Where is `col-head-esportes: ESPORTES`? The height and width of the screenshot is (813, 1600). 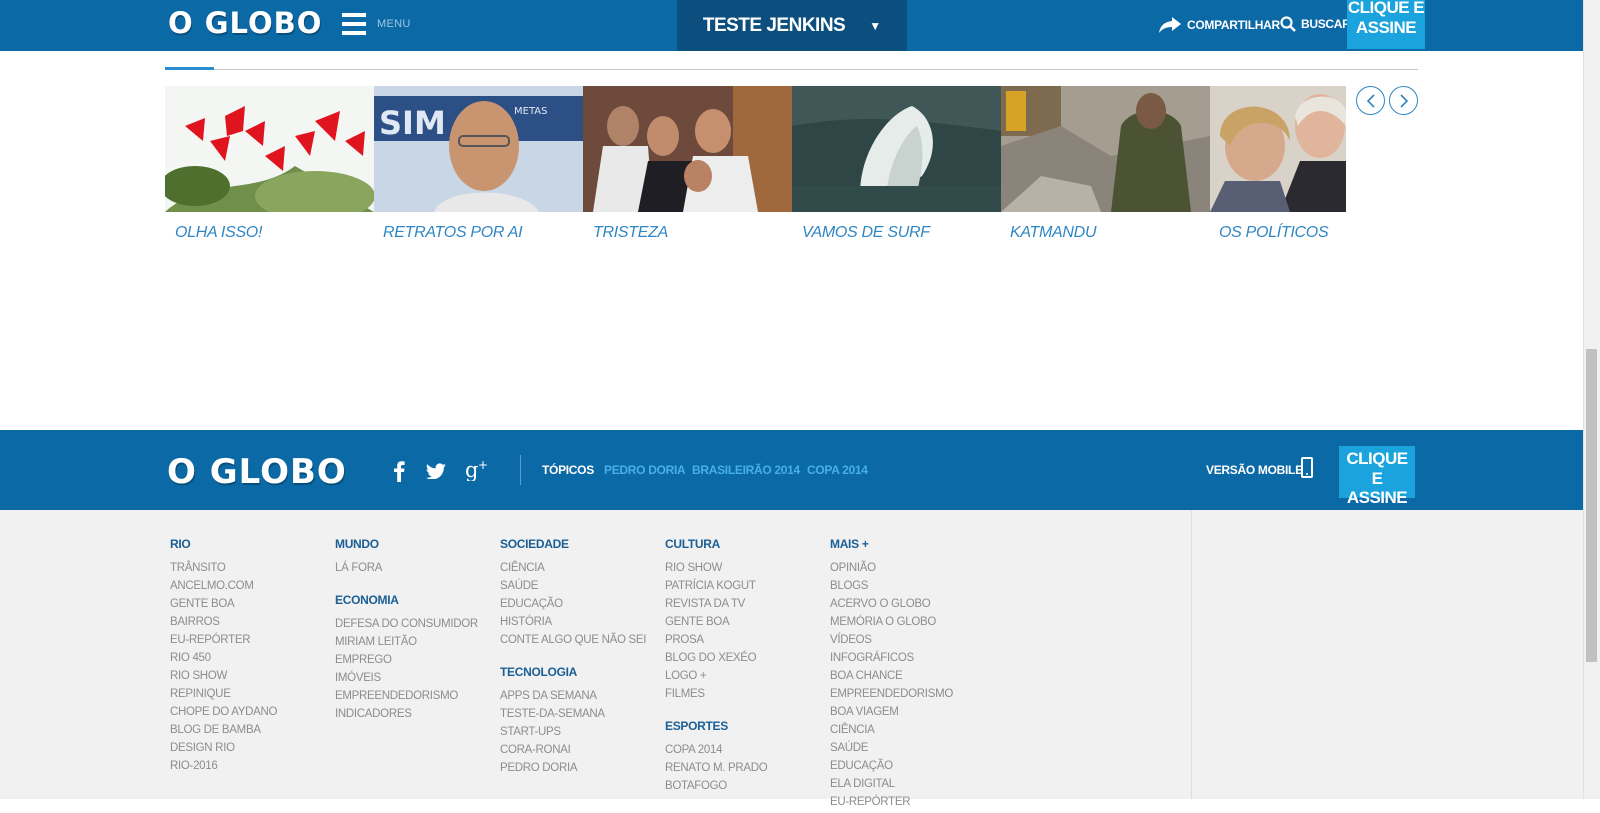 col-head-esportes: ESPORTES is located at coordinates (716, 731).